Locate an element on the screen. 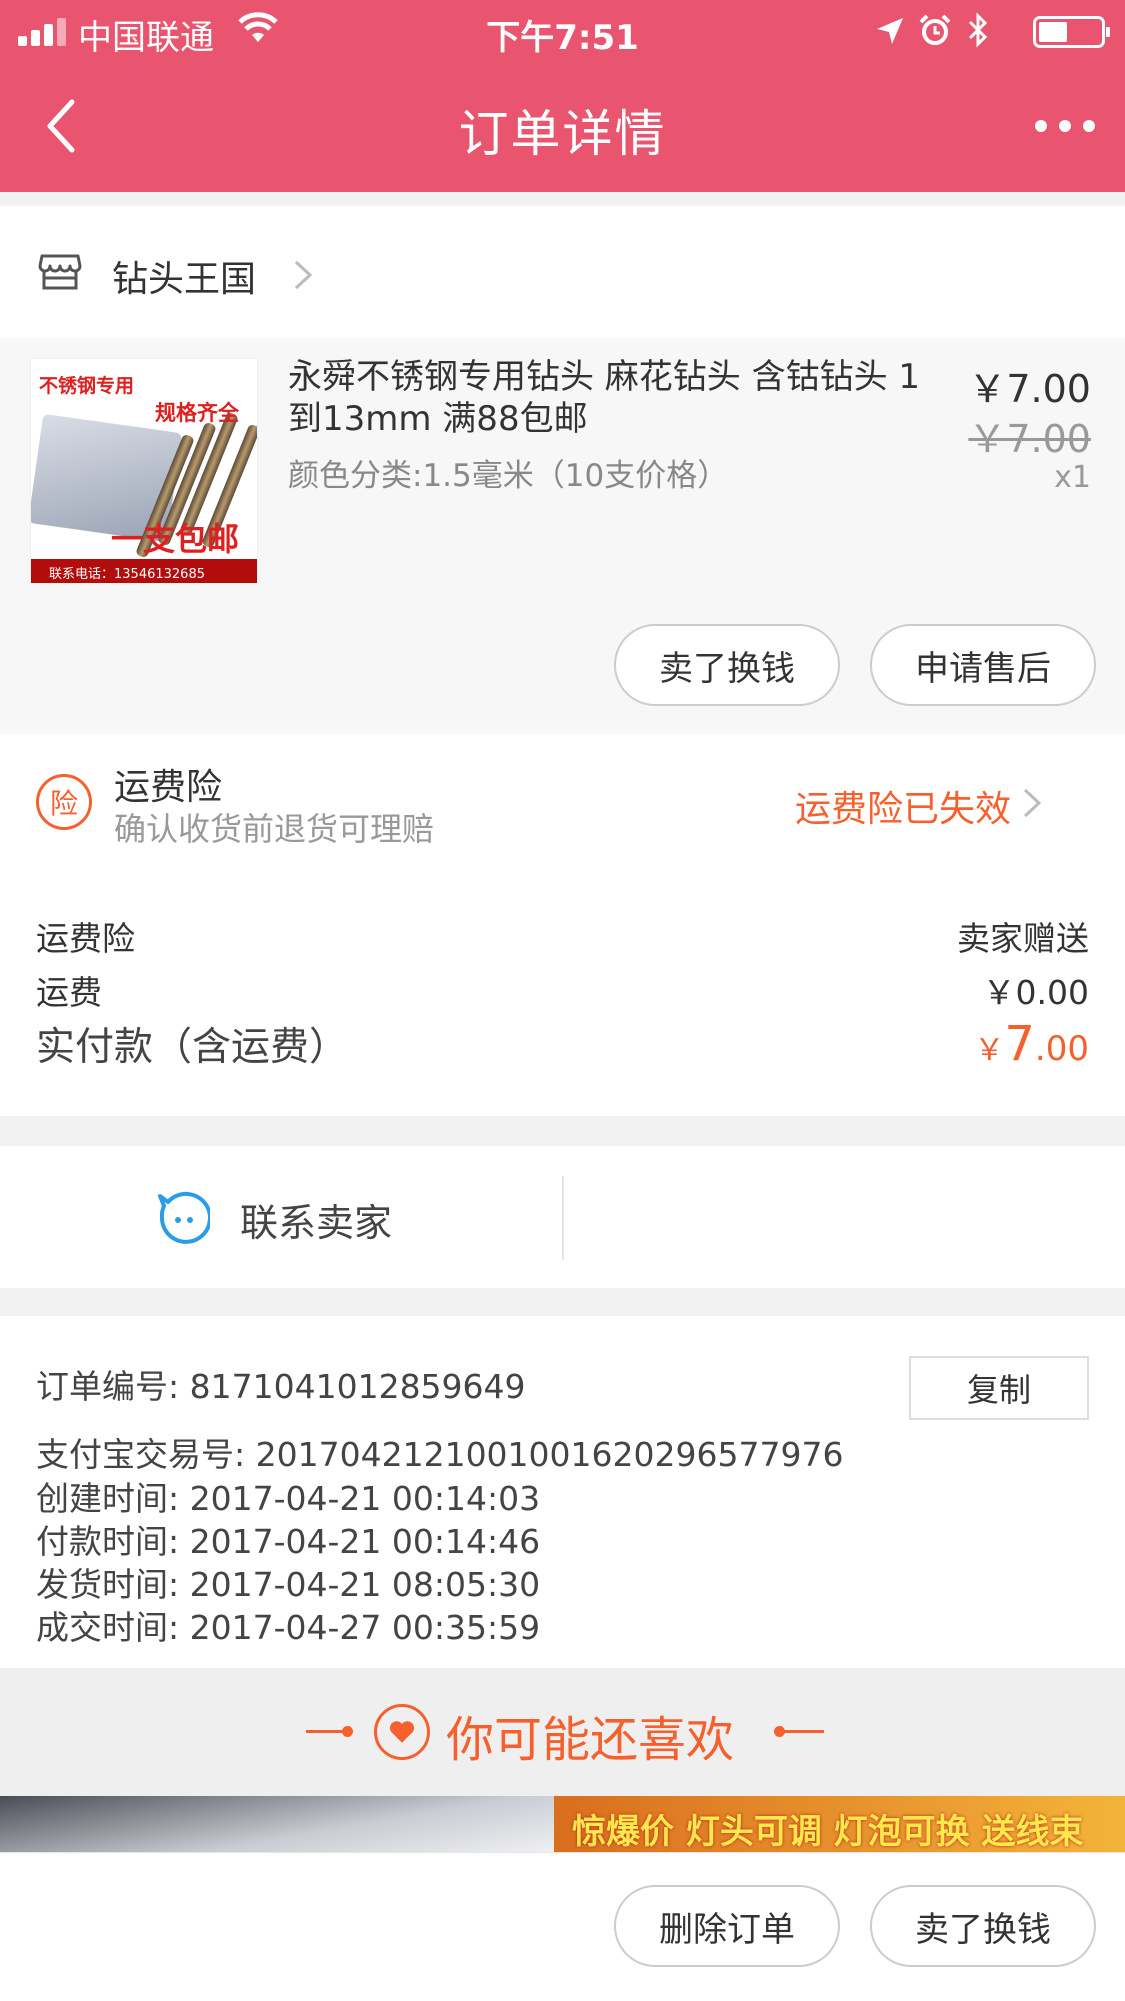 The height and width of the screenshot is (2001, 1125). cost-row-shipping: 运费 ￥0.00 is located at coordinates (562, 990).